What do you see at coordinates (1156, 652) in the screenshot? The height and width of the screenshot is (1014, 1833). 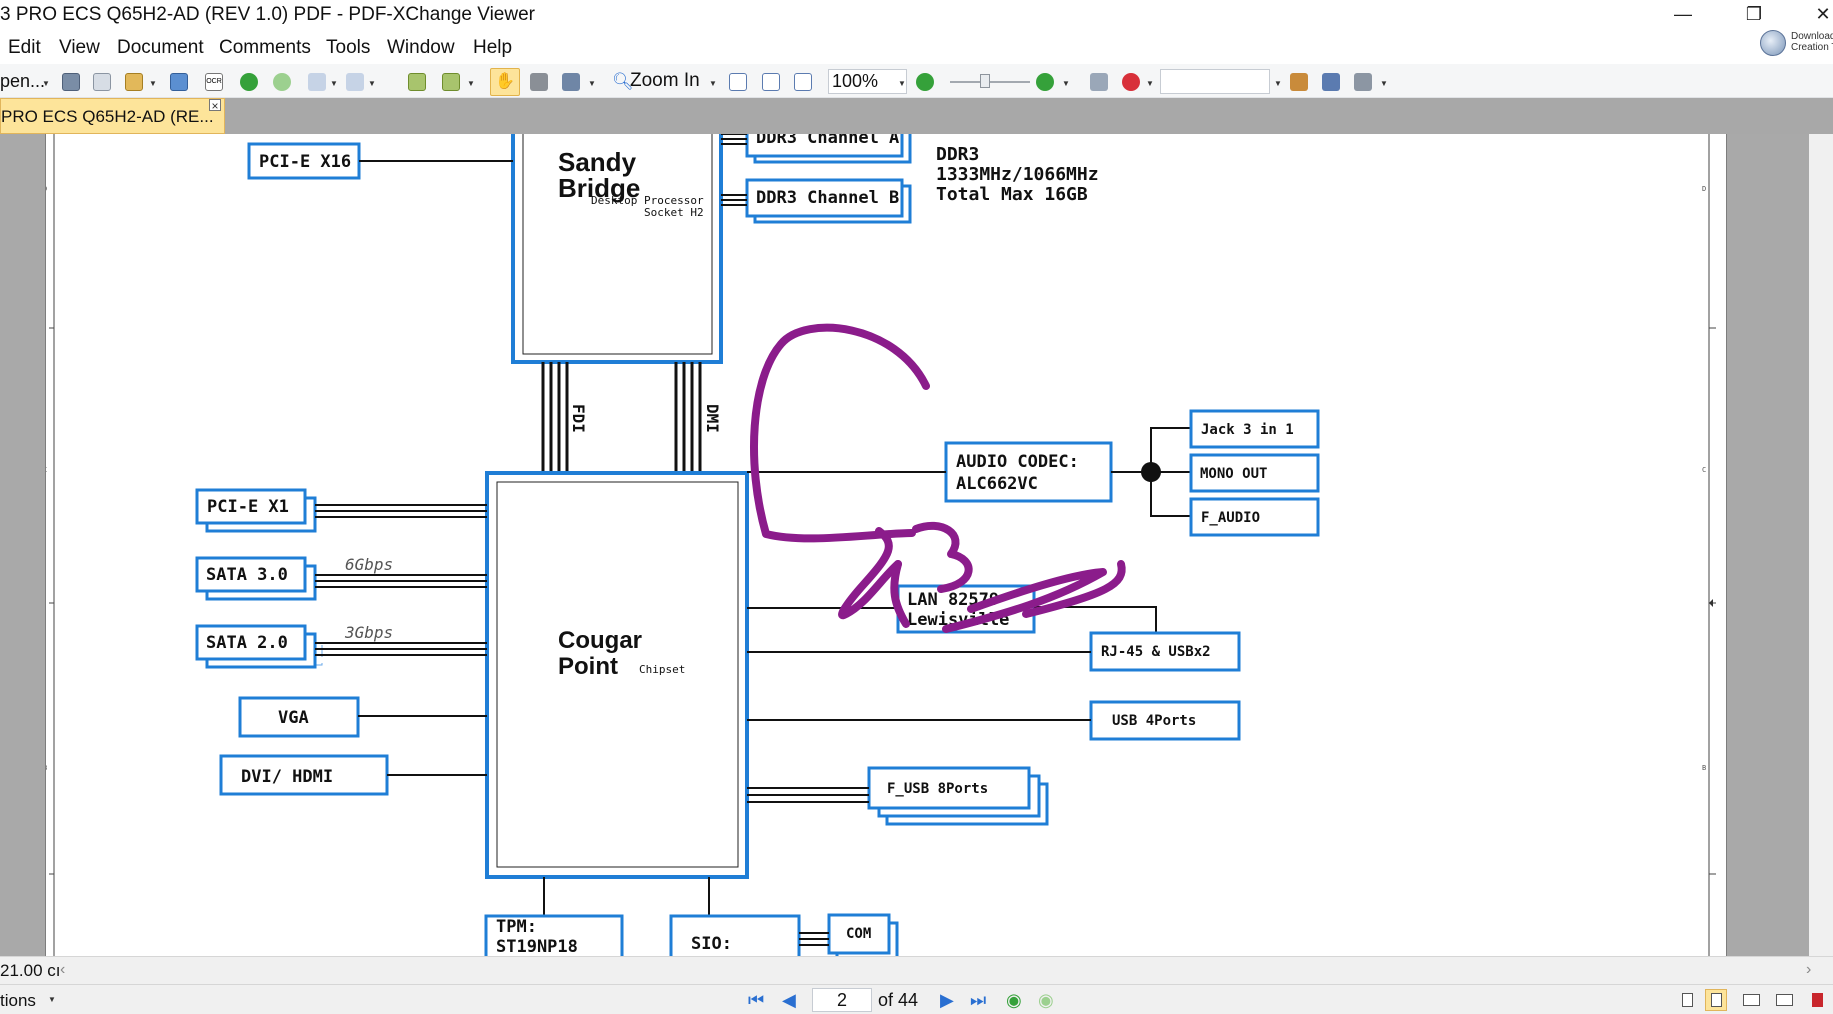 I see `rj45-label: RJ-45 & USBx2` at bounding box center [1156, 652].